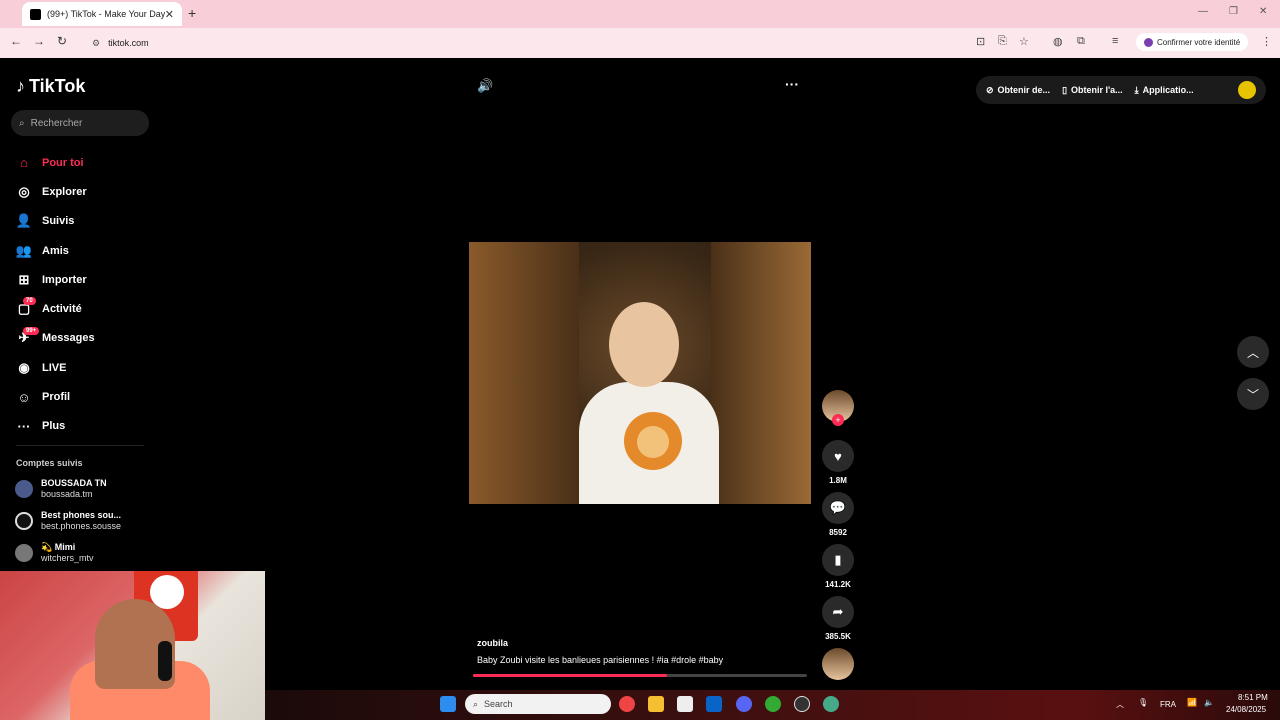  I want to click on sidebar-item-label: Amis, so click(55, 250).